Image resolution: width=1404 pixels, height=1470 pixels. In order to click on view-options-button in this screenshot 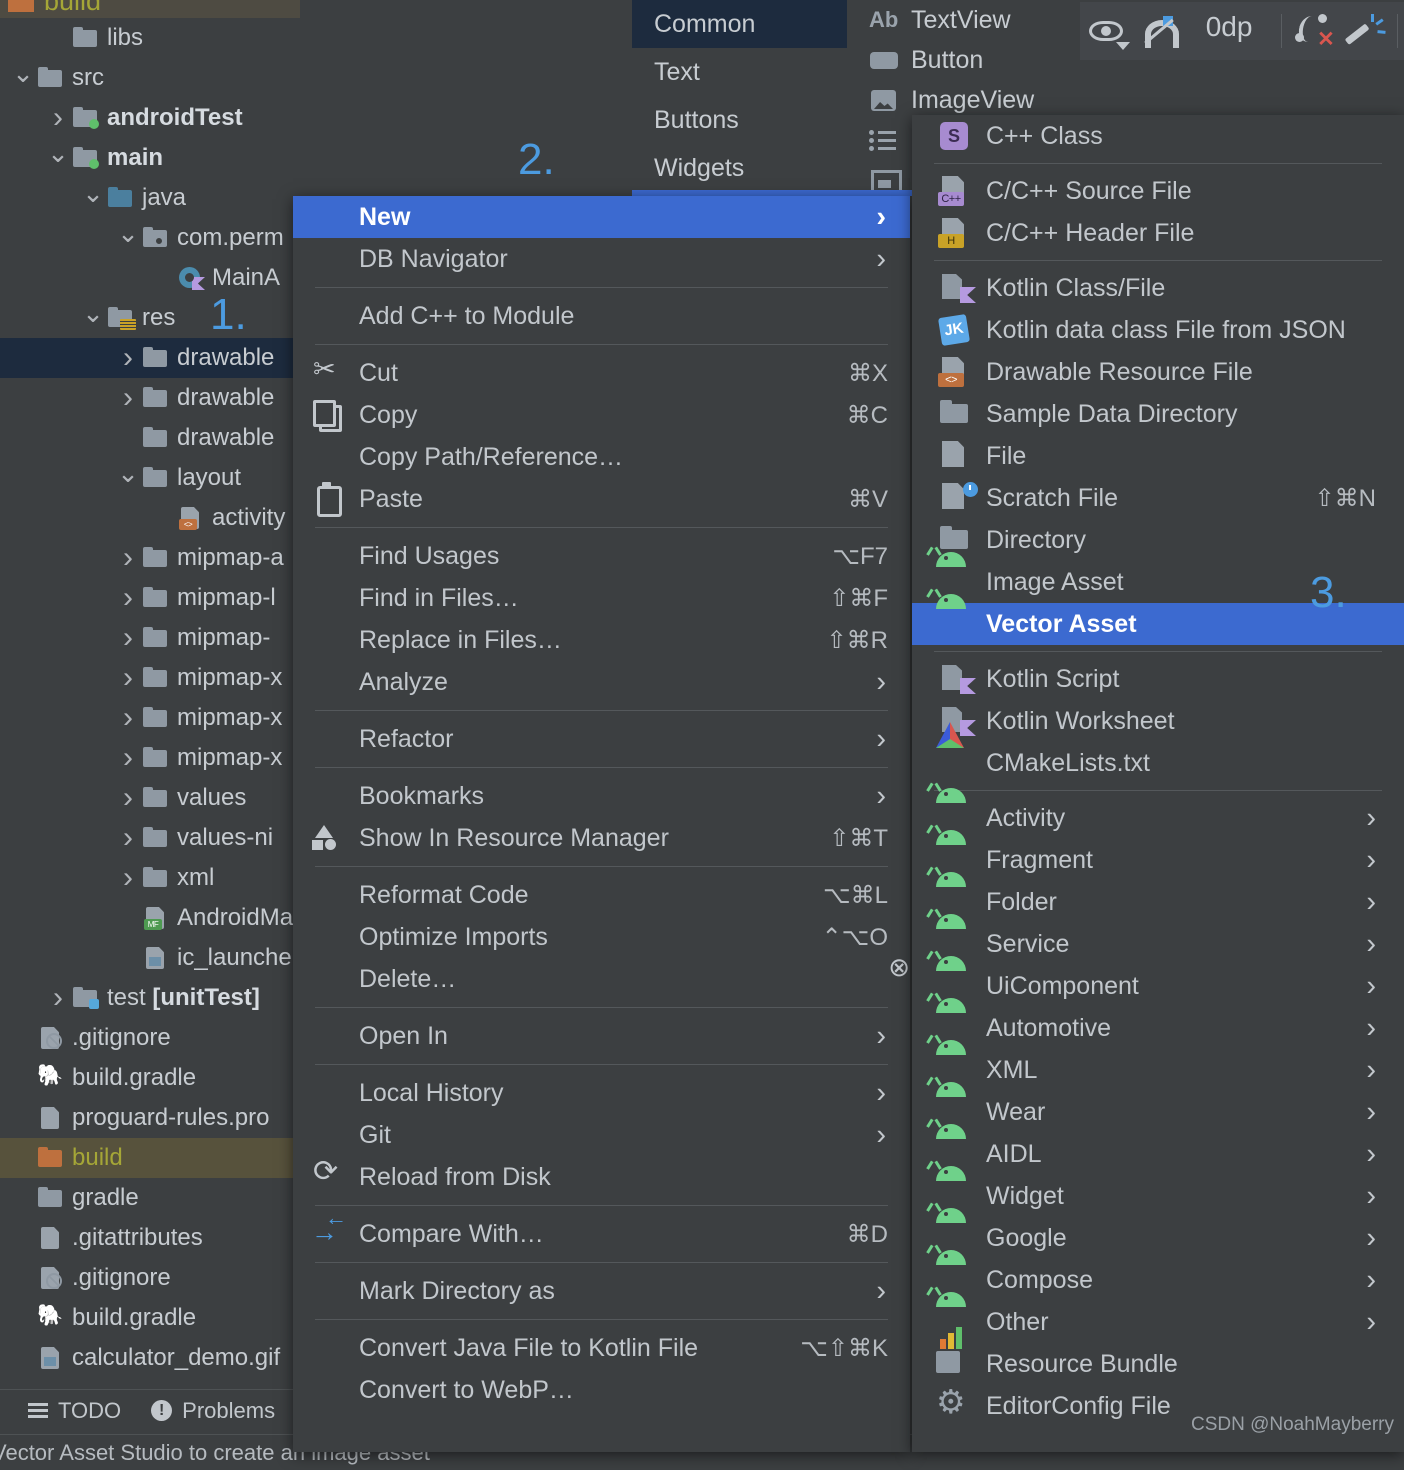, I will do `click(1106, 31)`.